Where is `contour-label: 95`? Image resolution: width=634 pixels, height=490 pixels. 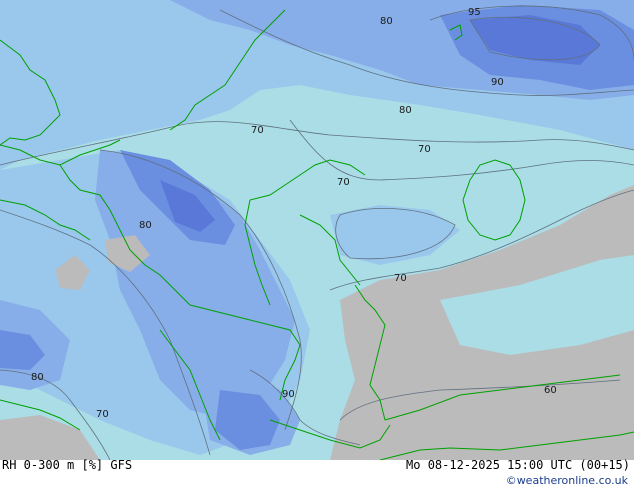
contour-label: 95 is located at coordinates (474, 12).